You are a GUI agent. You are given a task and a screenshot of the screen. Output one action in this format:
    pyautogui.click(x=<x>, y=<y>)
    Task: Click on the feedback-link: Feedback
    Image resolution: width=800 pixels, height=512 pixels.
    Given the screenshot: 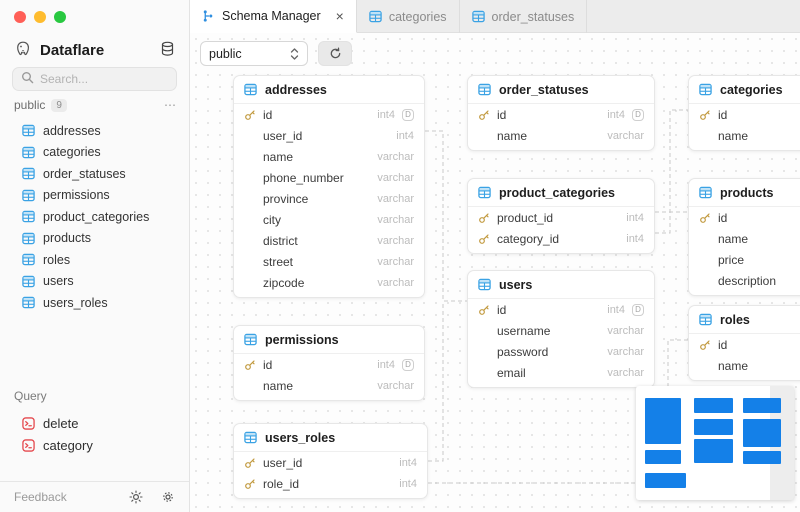 What is the action you would take?
    pyautogui.click(x=62, y=497)
    